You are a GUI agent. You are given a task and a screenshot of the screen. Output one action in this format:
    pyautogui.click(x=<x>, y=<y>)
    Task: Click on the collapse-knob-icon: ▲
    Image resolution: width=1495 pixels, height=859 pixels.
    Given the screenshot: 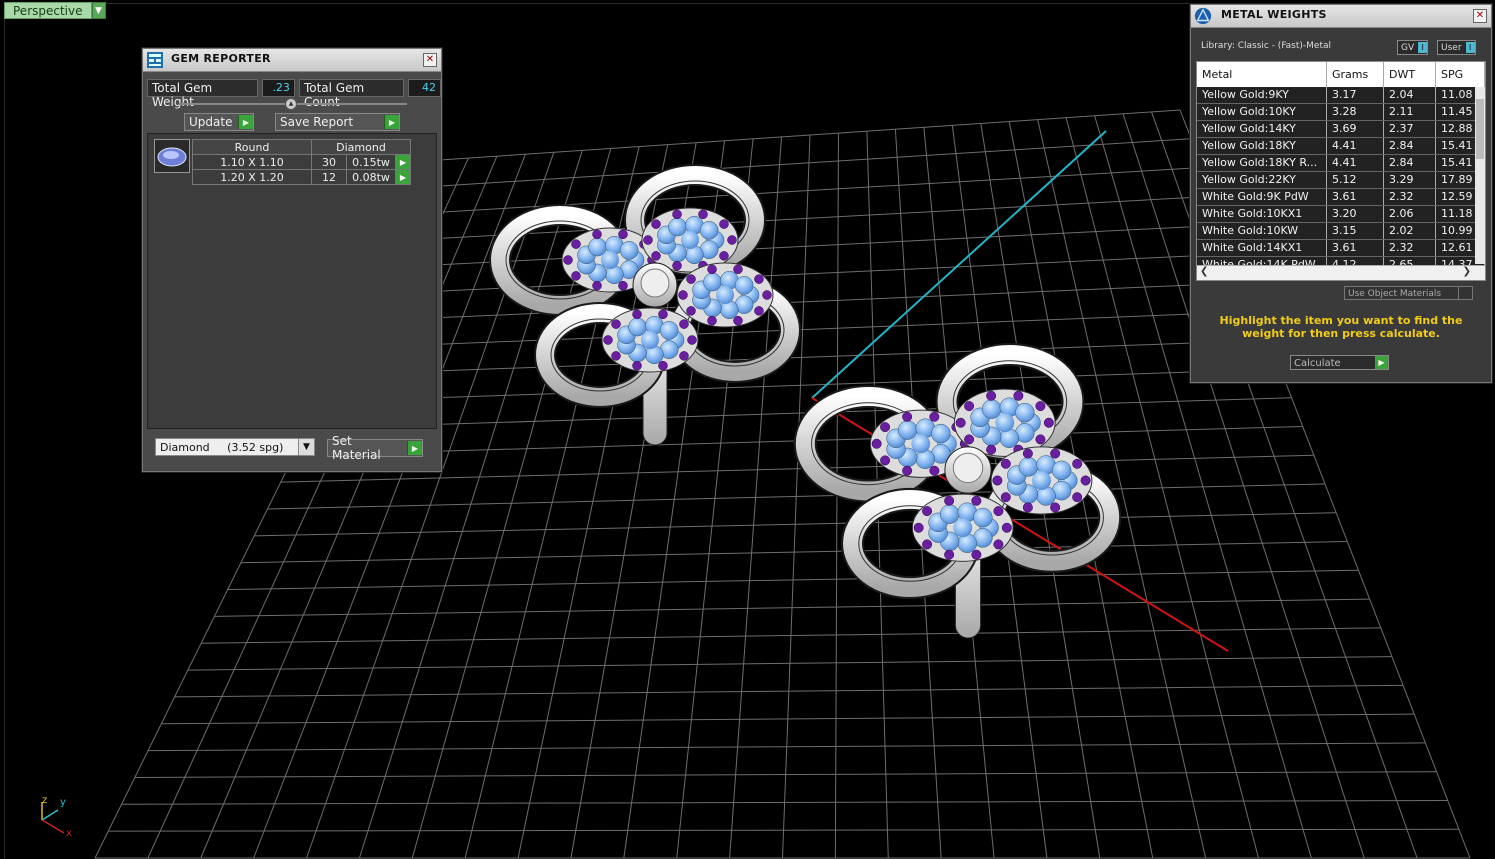 What is the action you would take?
    pyautogui.click(x=291, y=104)
    